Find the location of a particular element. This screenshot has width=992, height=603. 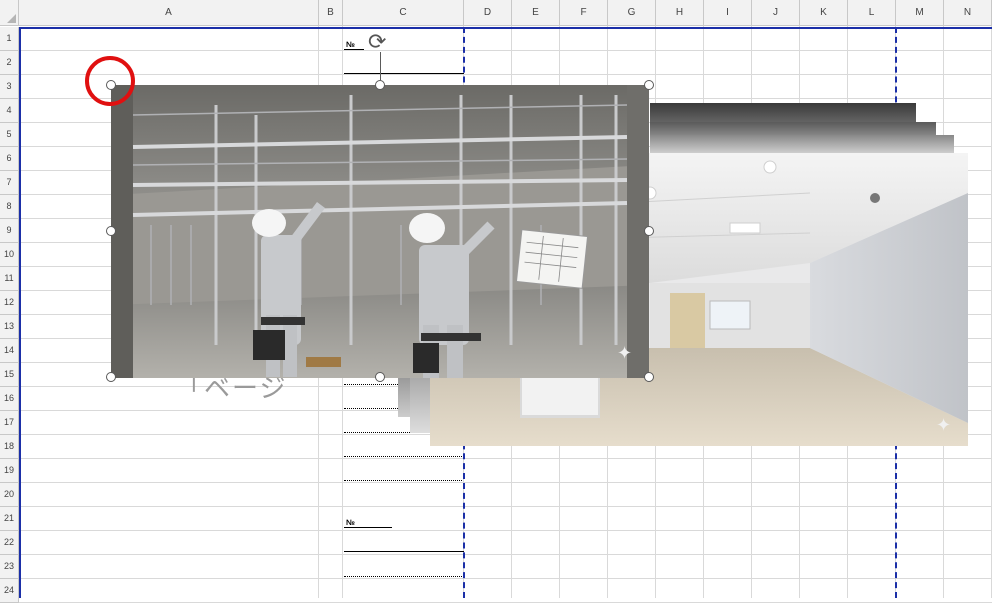

column-header: K is located at coordinates (824, 13).